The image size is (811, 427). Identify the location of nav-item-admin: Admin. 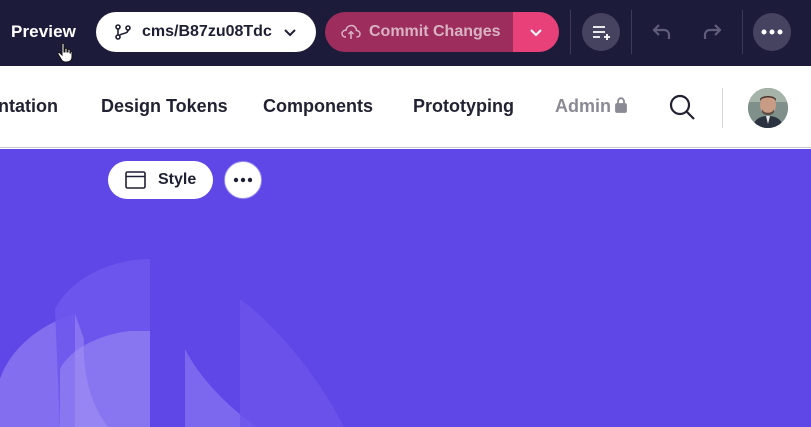
(591, 106).